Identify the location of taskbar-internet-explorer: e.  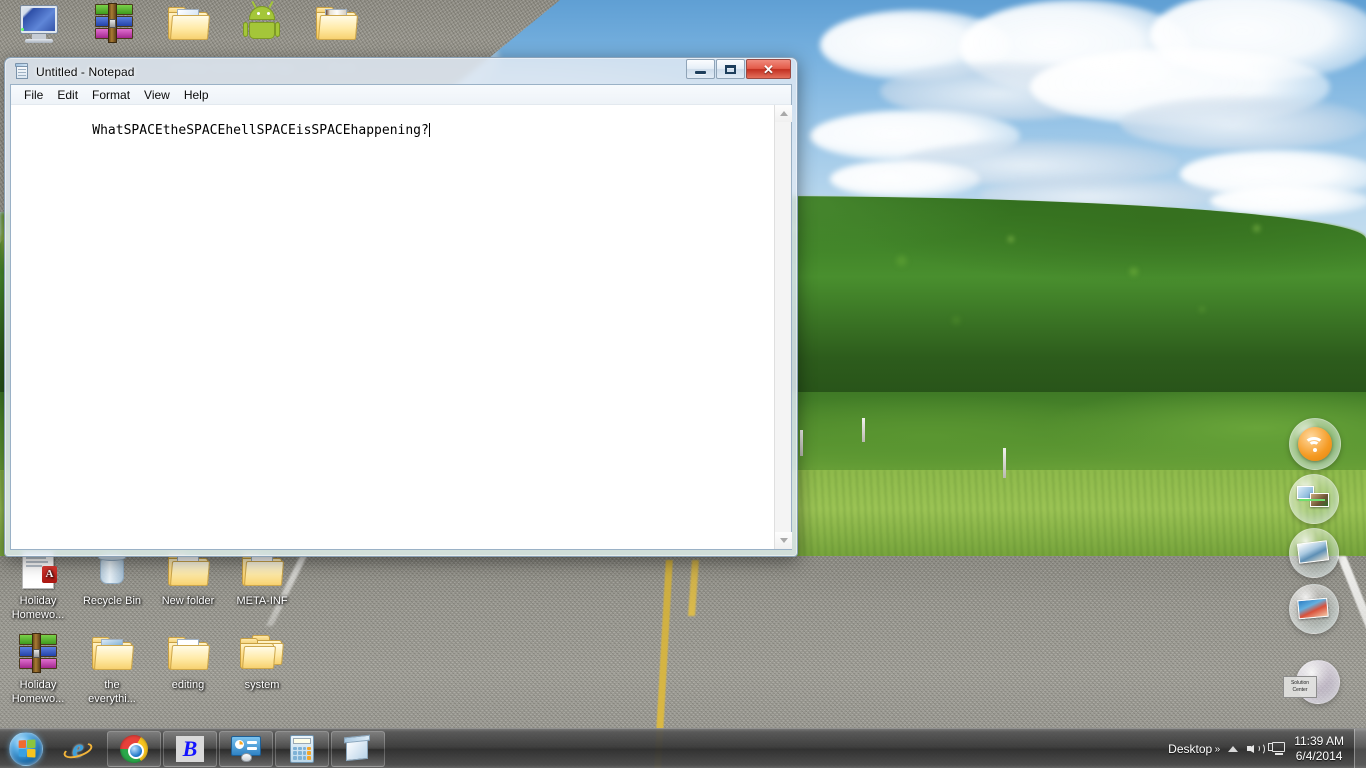
(78, 749).